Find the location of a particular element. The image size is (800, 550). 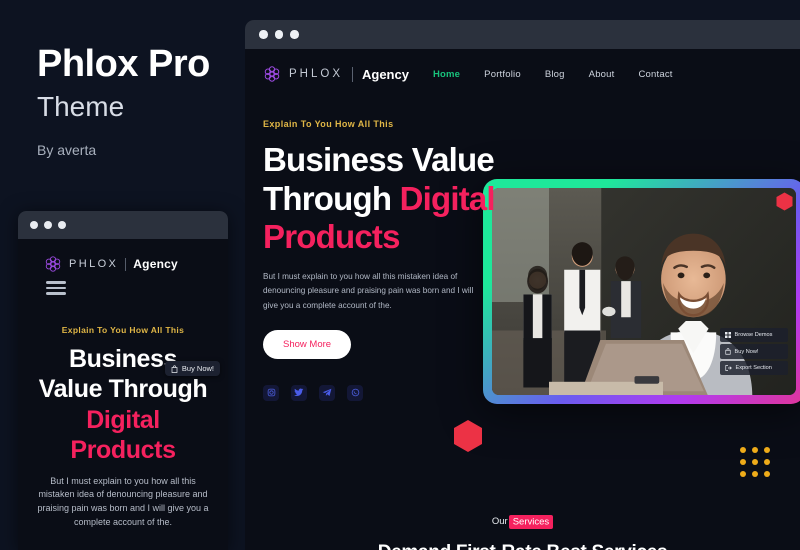

promo-title: Phlox Pro is located at coordinates (123, 64).